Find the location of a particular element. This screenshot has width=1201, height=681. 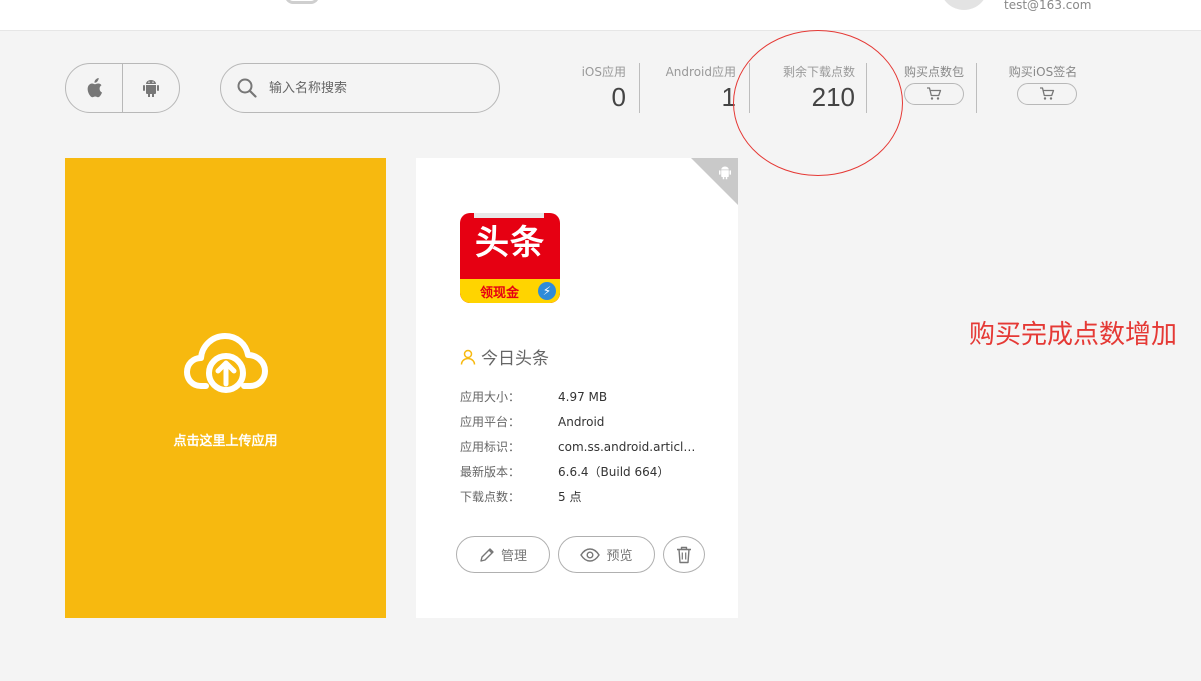

search-icon is located at coordinates (247, 88).